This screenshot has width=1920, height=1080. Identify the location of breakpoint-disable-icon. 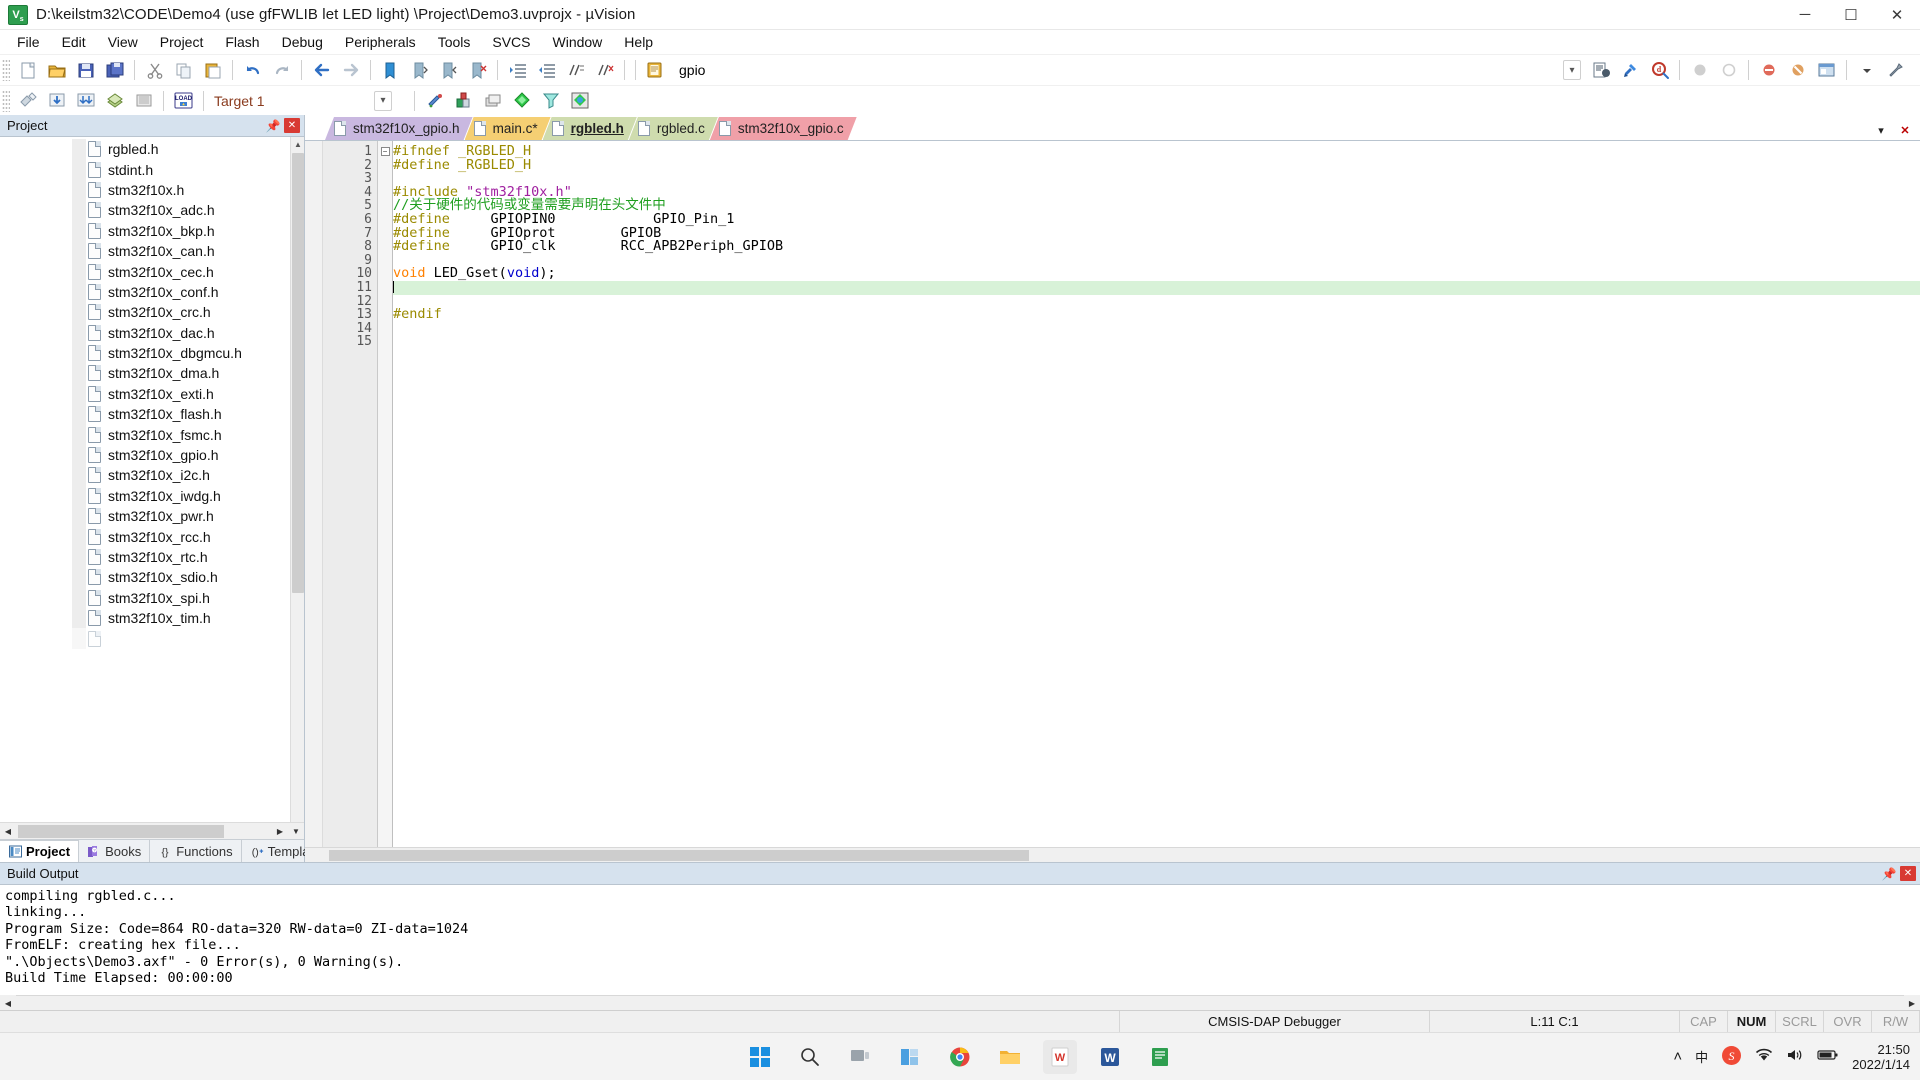
(1728, 70).